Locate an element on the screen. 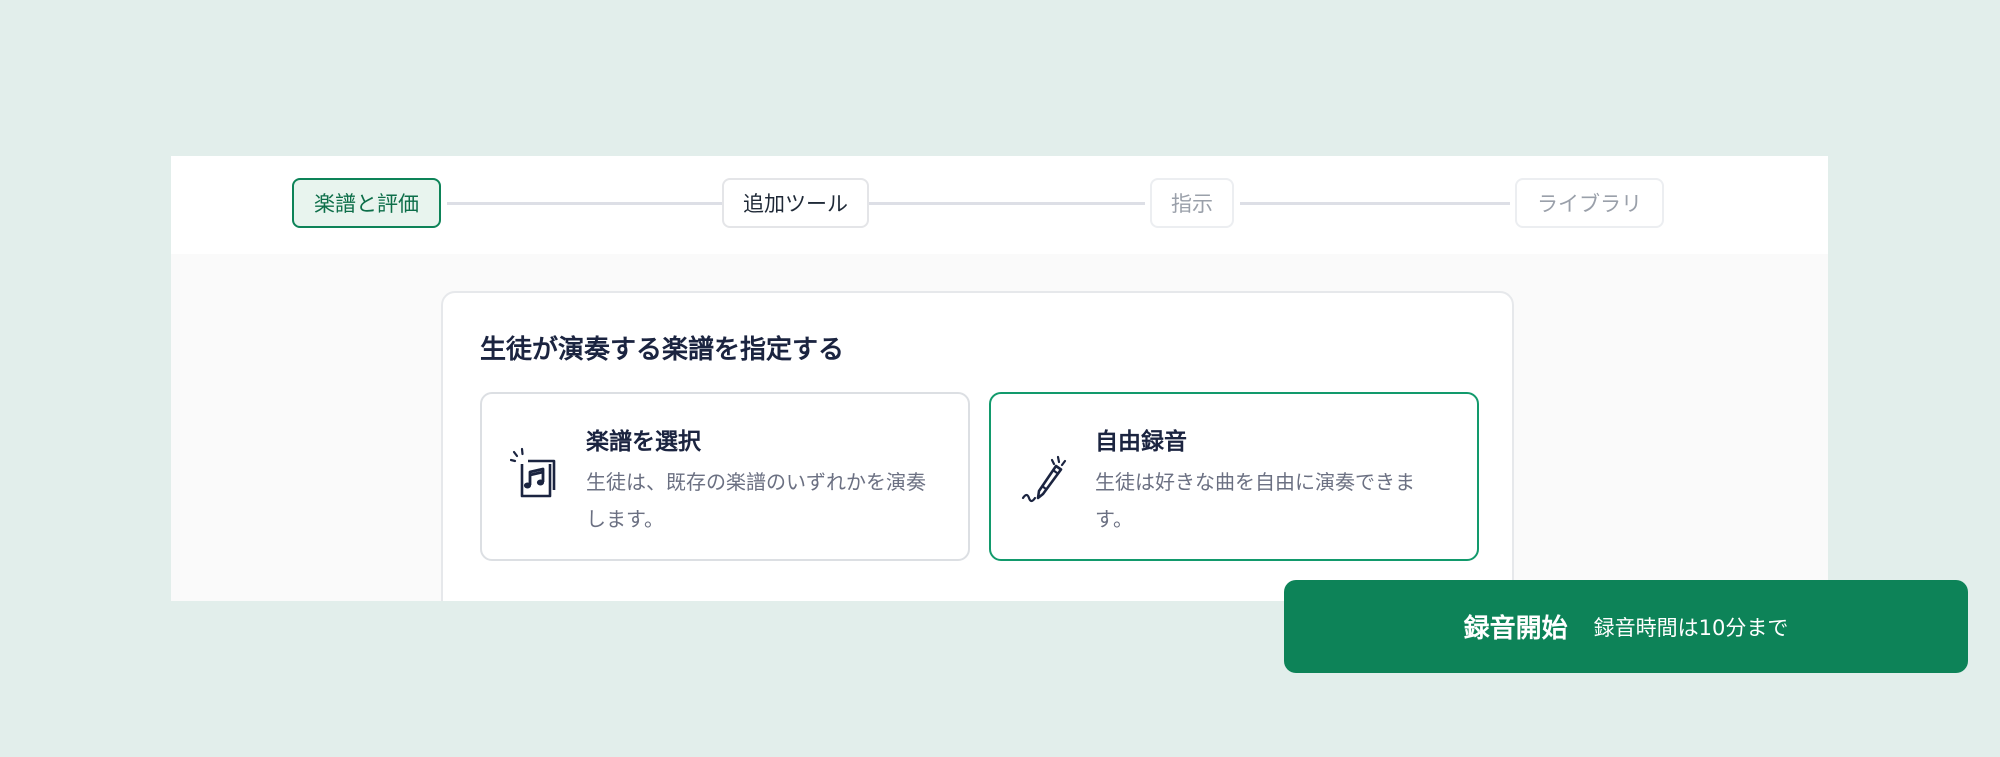  step-instructions: 指示 is located at coordinates (1192, 203).